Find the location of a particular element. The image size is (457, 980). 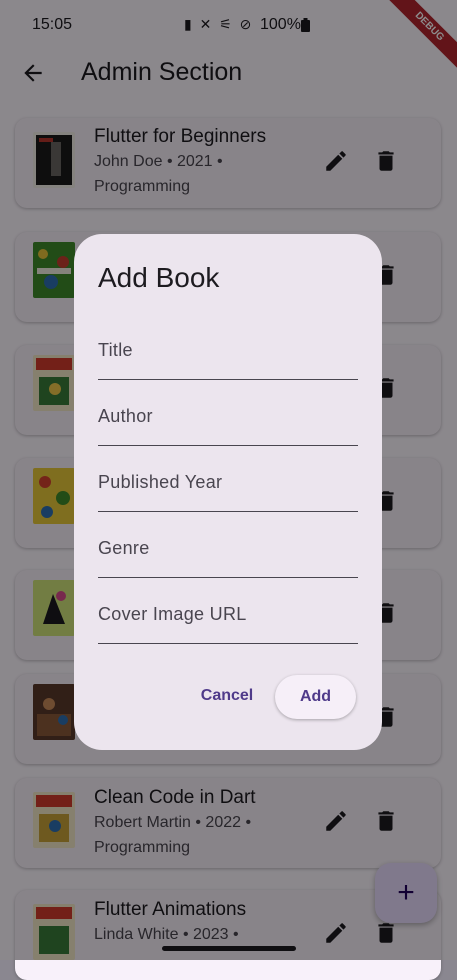

genre-field: Genre is located at coordinates (228, 551).